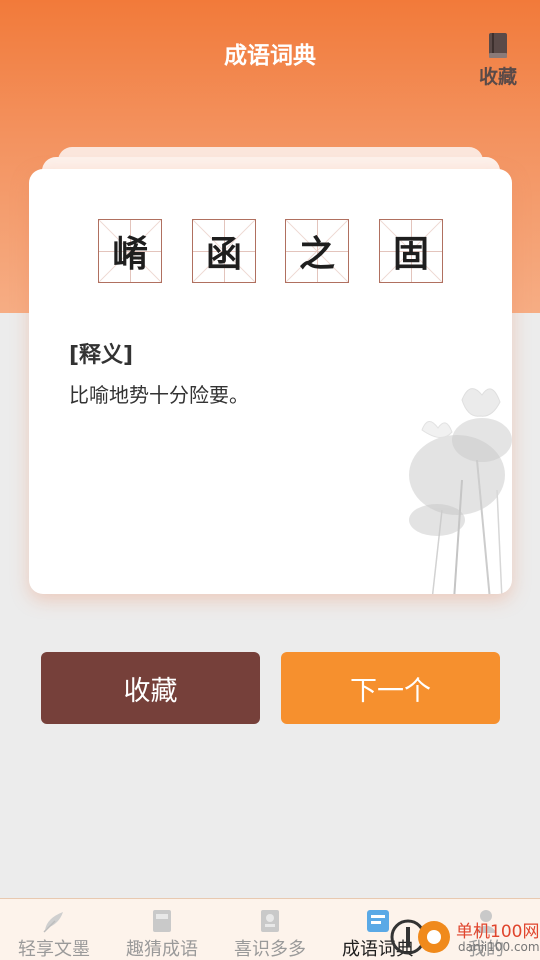  I want to click on page-title: 成语词典, so click(270, 56).